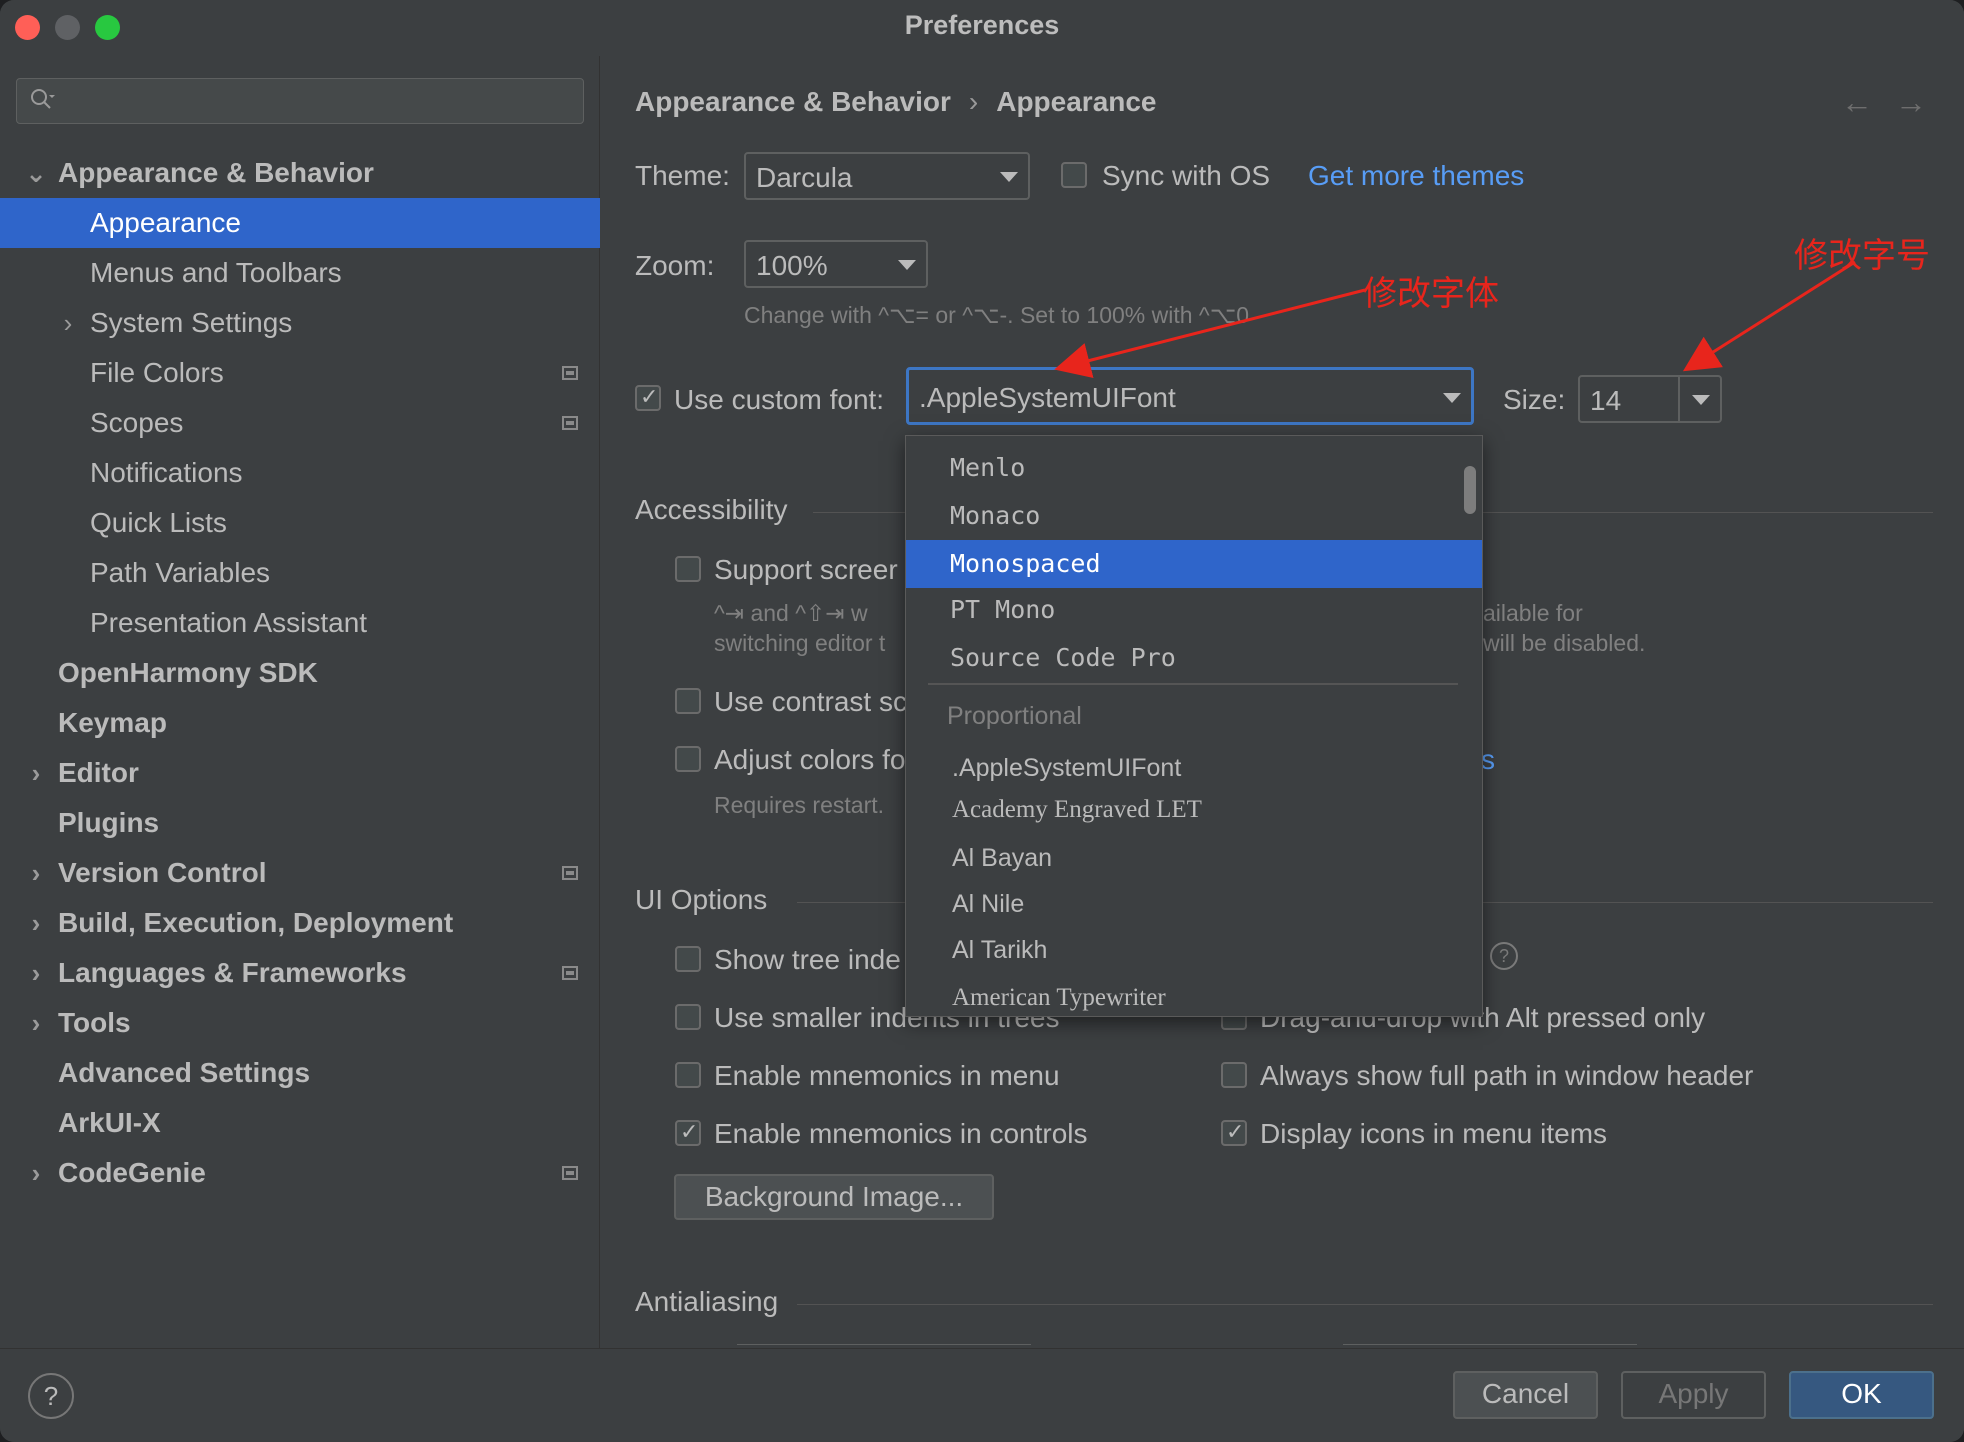  What do you see at coordinates (1431, 294) in the screenshot?
I see `font-annotation: 修改字体` at bounding box center [1431, 294].